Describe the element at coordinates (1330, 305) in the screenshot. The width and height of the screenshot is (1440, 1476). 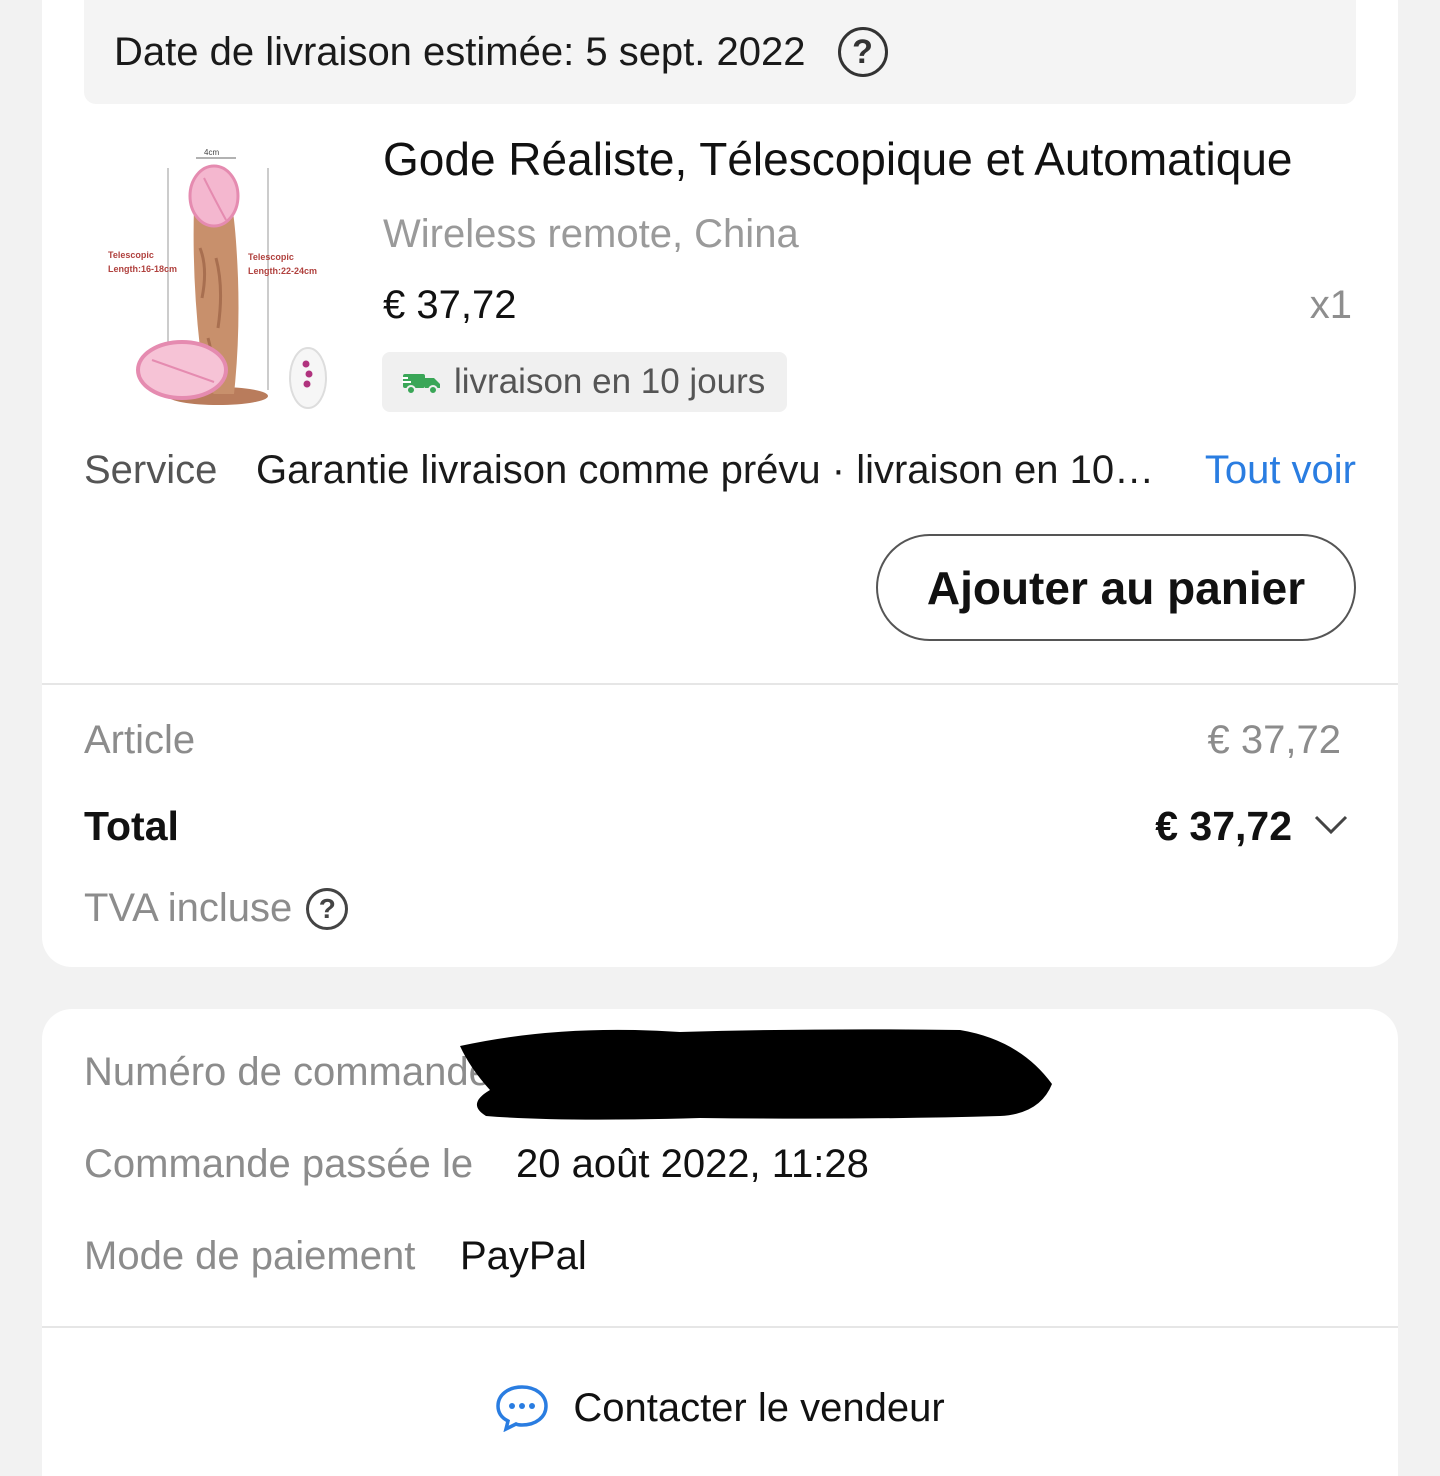
I see `product-quantity: x1` at that location.